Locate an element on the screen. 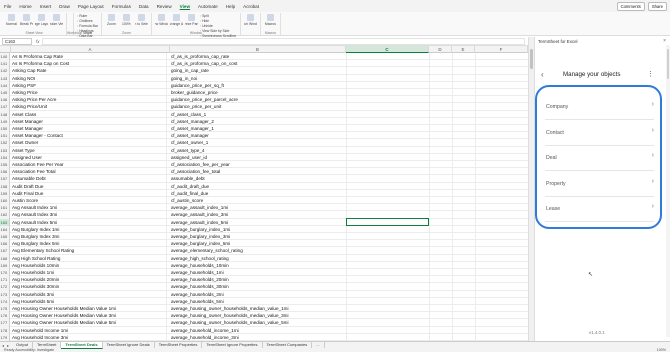 The image size is (670, 352). column-header-a: A is located at coordinates (90, 49).